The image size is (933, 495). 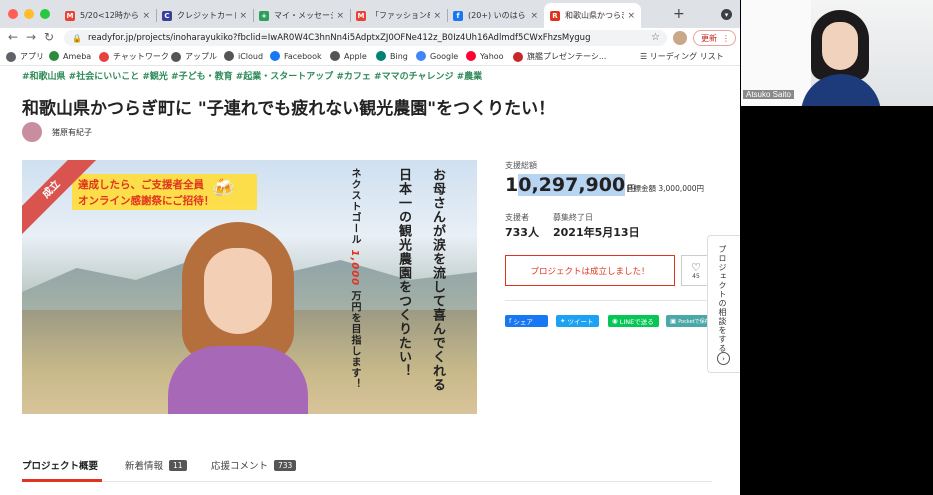 I want to click on bookmark-item: Facebook, so click(x=296, y=56).